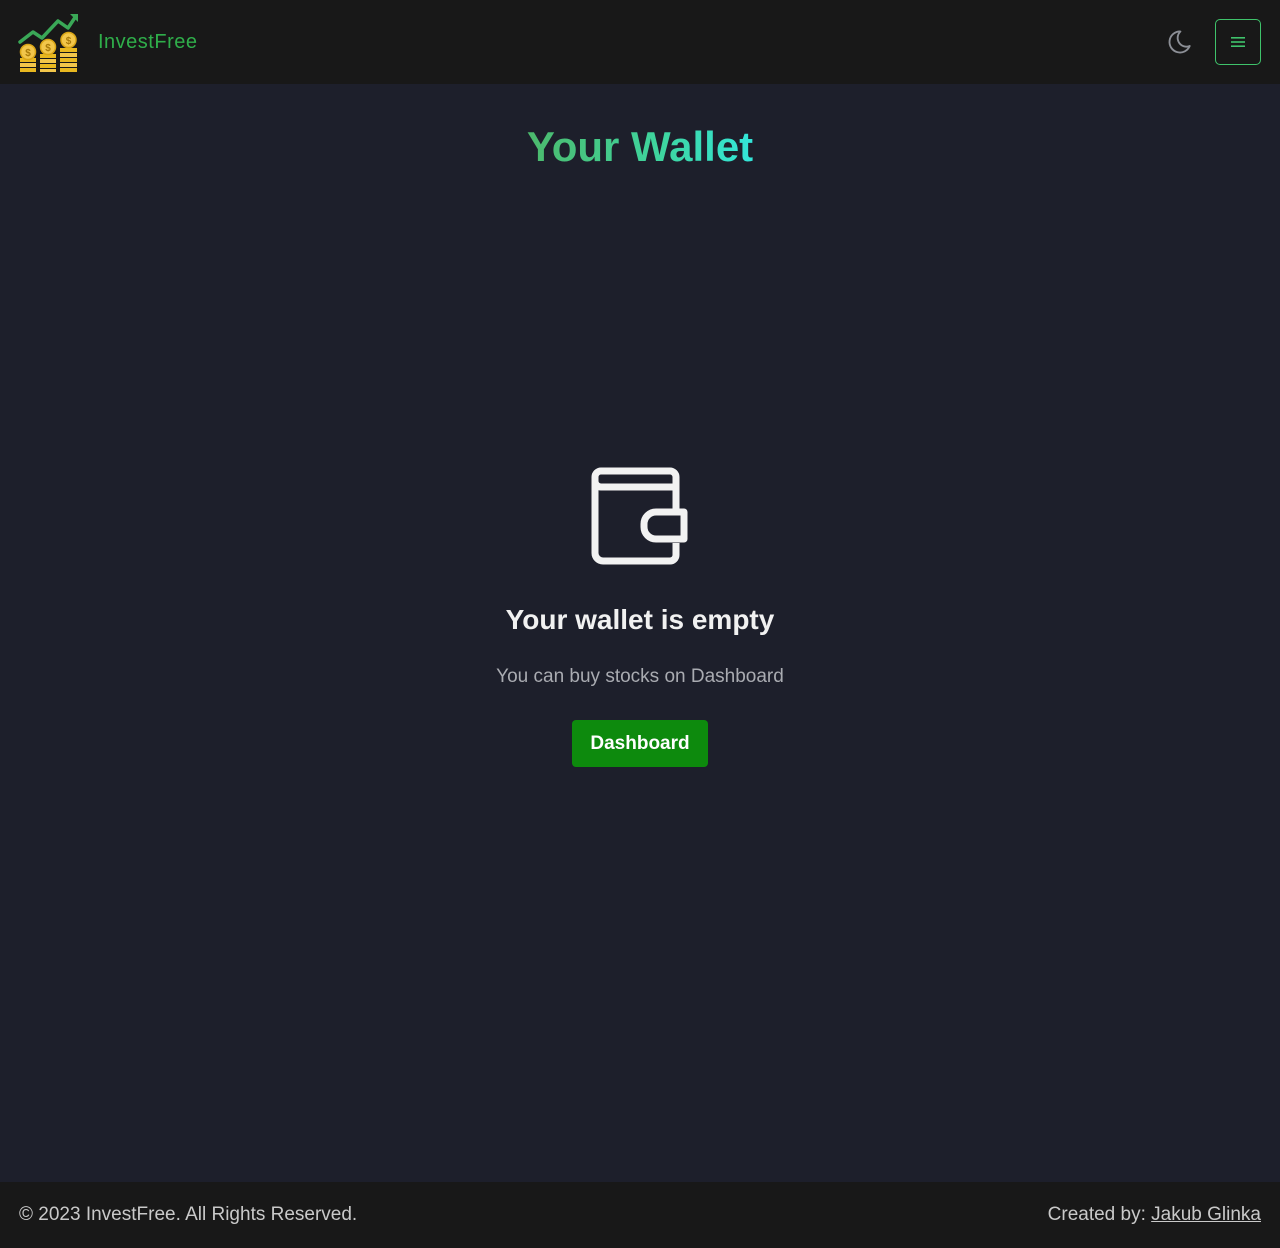 This screenshot has width=1280, height=1248. What do you see at coordinates (640, 676) in the screenshot?
I see `empty-wallet-subtext: You can buy stocks on Dashboard` at bounding box center [640, 676].